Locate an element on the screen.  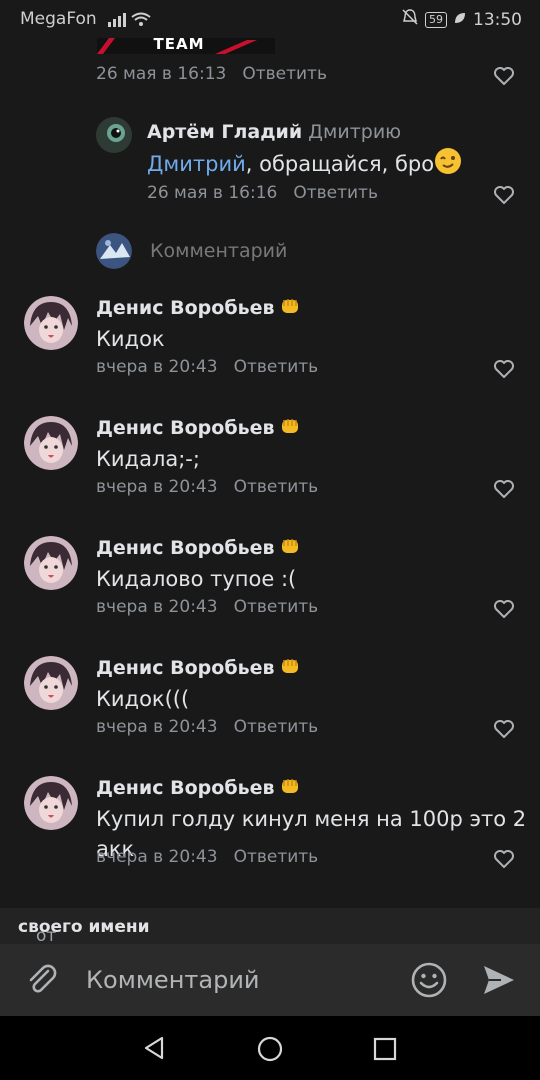
comment-text: Дмитрий, обращайся, бро is located at coordinates (304, 165).